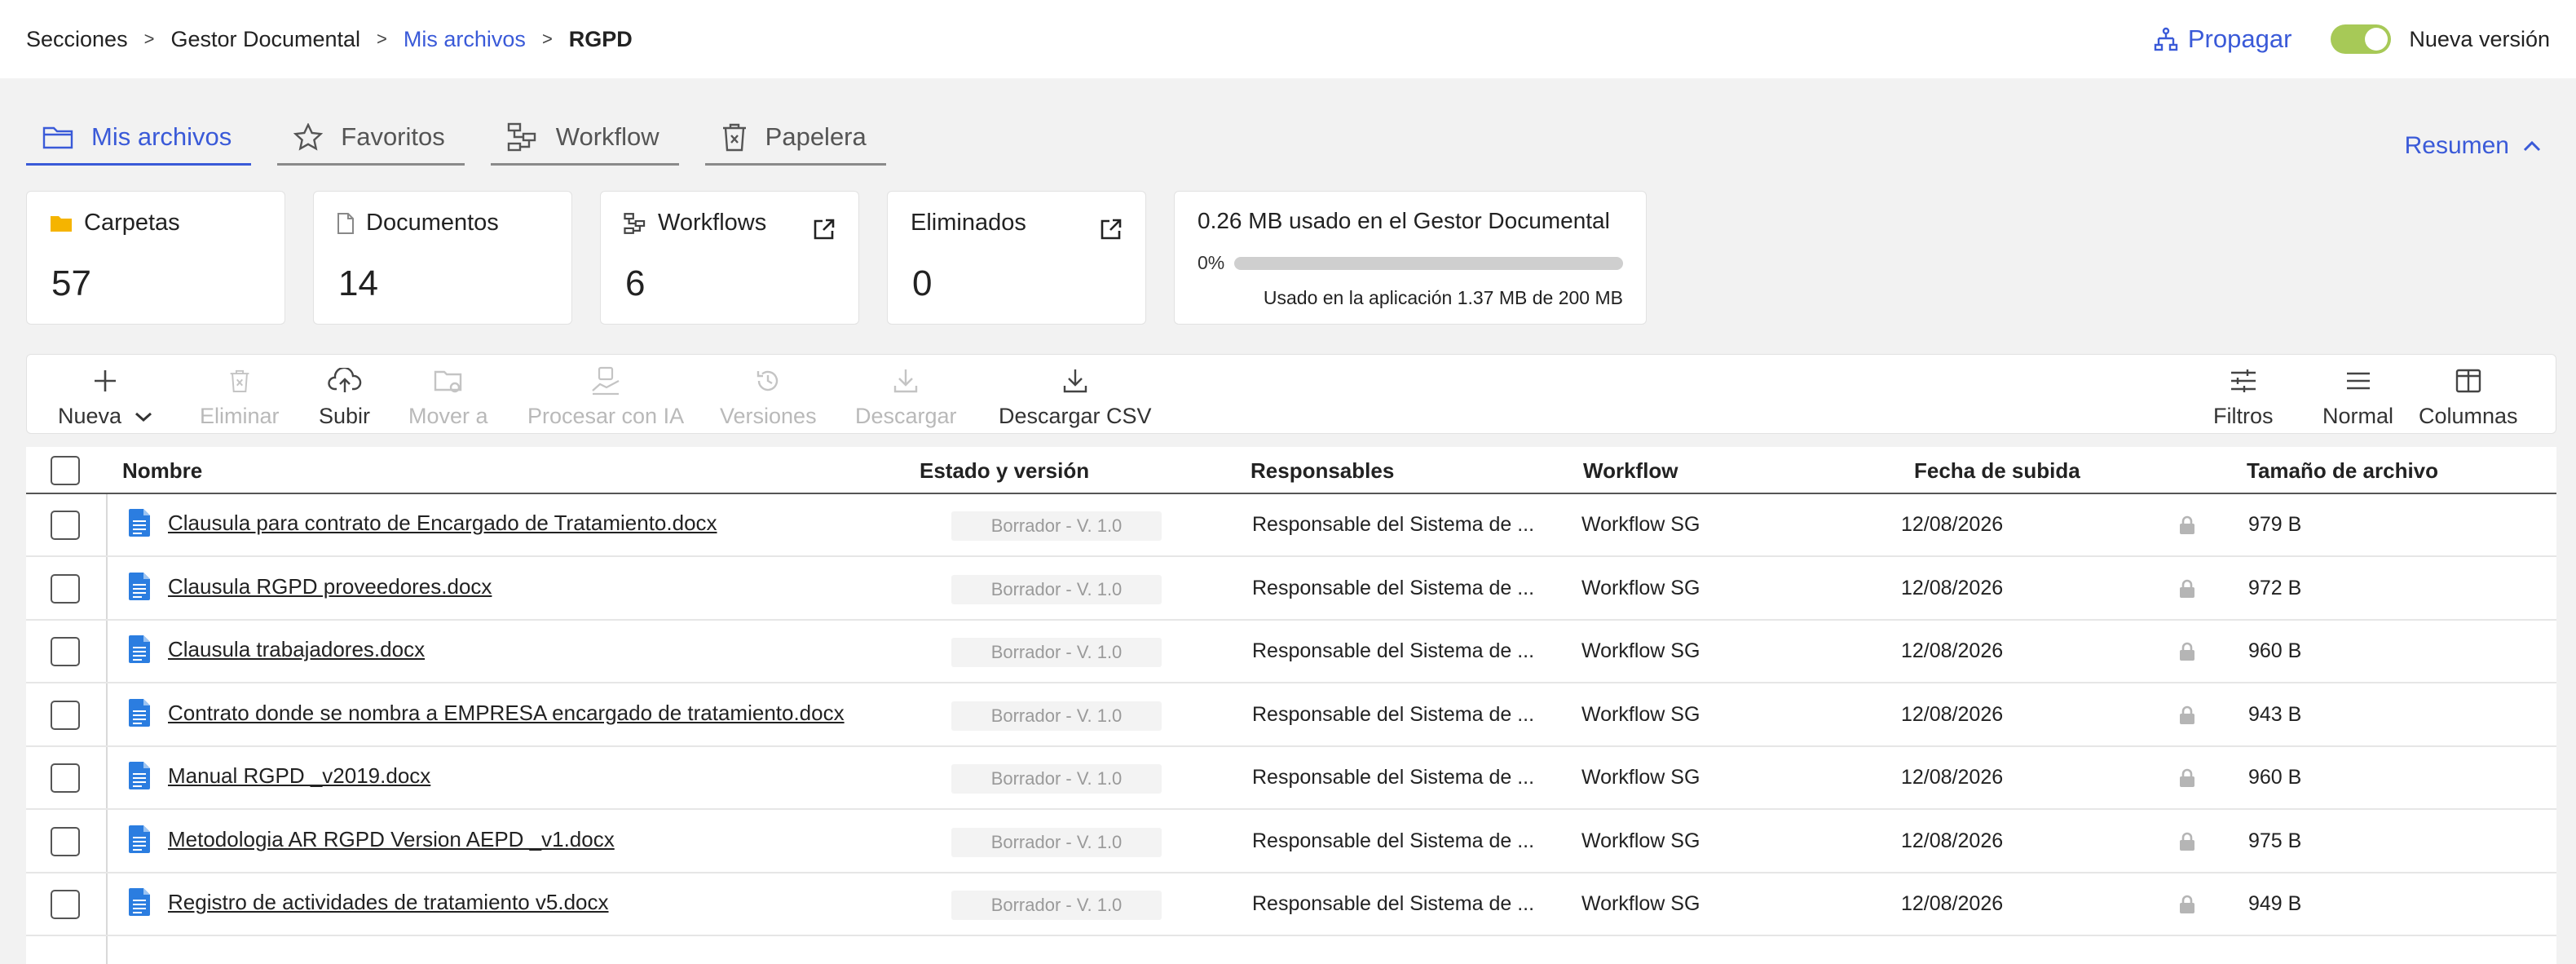  Describe the element at coordinates (2357, 396) in the screenshot. I see `normal-density-button: Normal` at that location.